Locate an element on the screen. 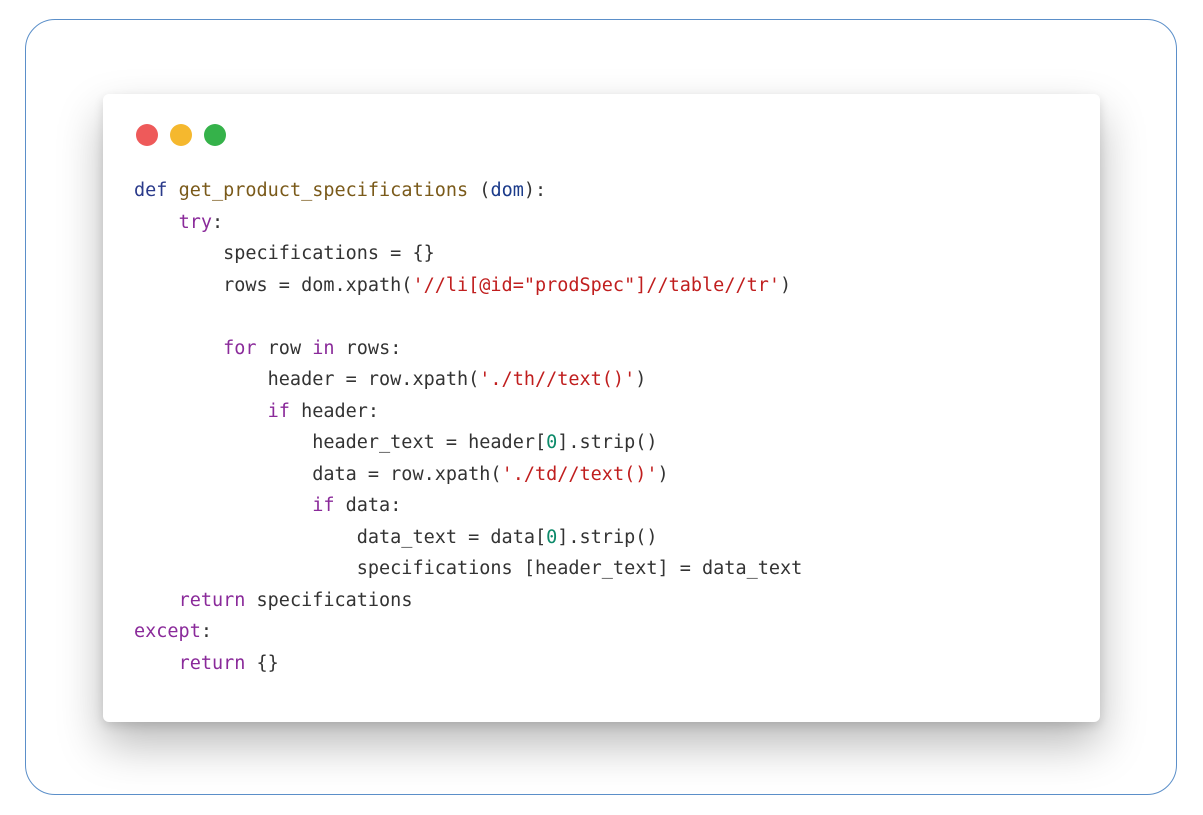  code-token: '//li[@id="prodSpec"]//table//tr' is located at coordinates (596, 285).